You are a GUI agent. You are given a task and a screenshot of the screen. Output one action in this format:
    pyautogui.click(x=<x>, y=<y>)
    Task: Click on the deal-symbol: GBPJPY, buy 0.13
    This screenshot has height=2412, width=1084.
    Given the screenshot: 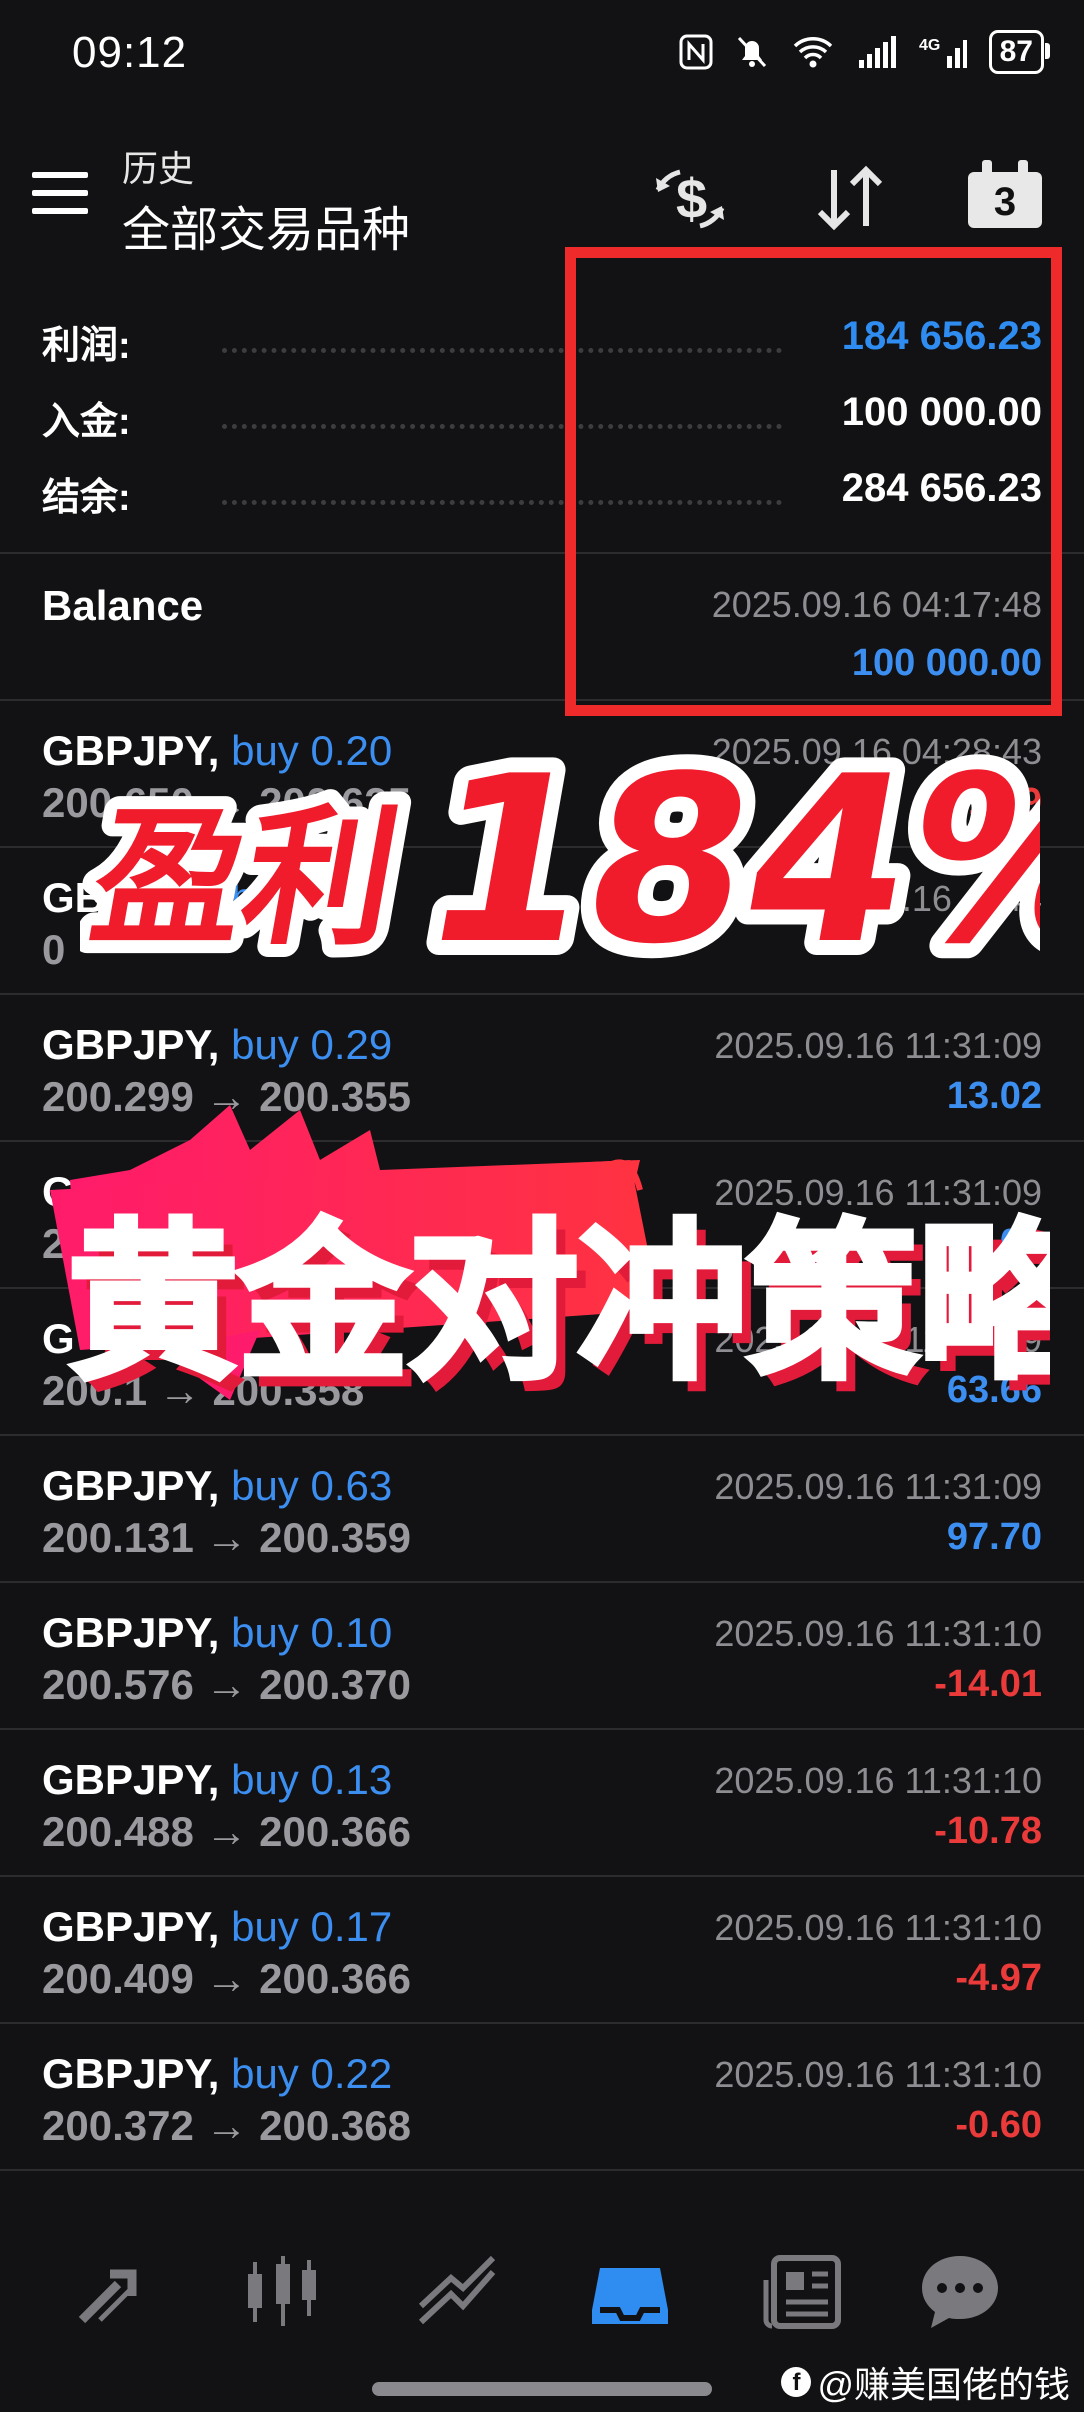 What is the action you would take?
    pyautogui.click(x=217, y=1779)
    